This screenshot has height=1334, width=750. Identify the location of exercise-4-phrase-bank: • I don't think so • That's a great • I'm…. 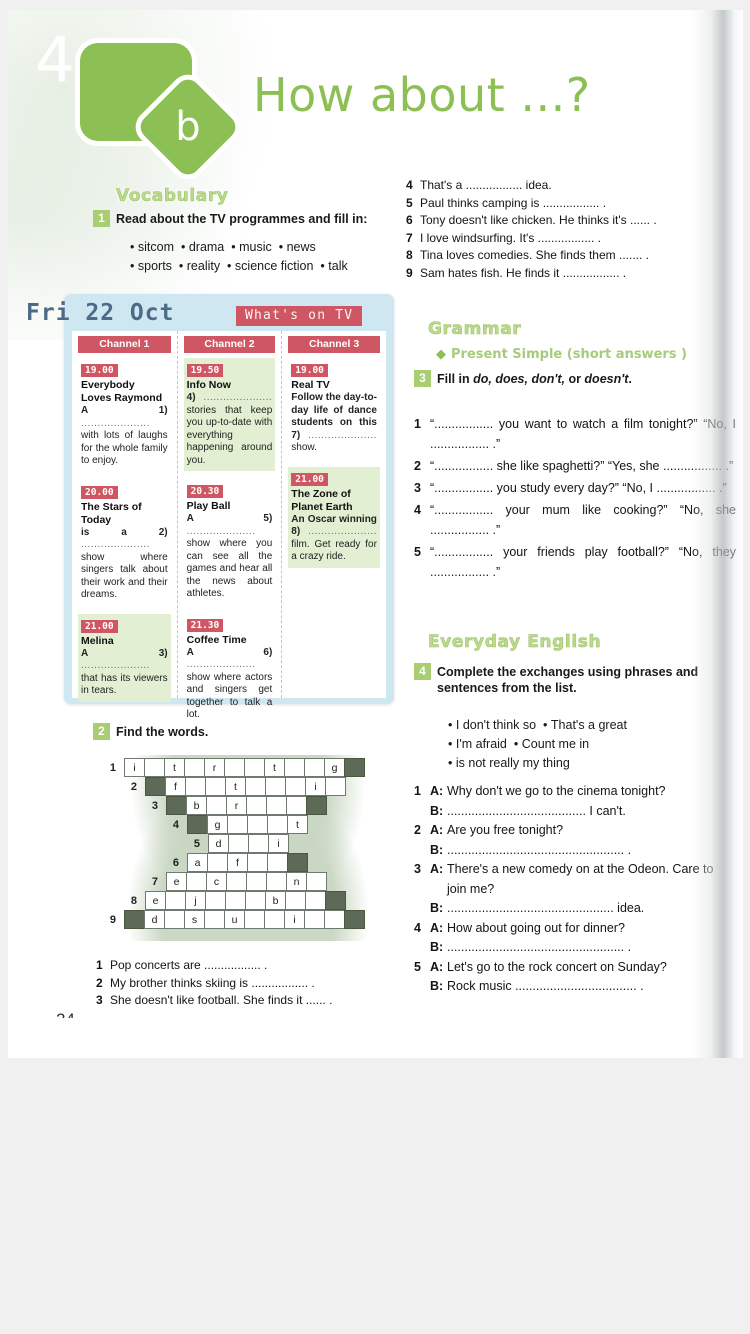
(593, 744).